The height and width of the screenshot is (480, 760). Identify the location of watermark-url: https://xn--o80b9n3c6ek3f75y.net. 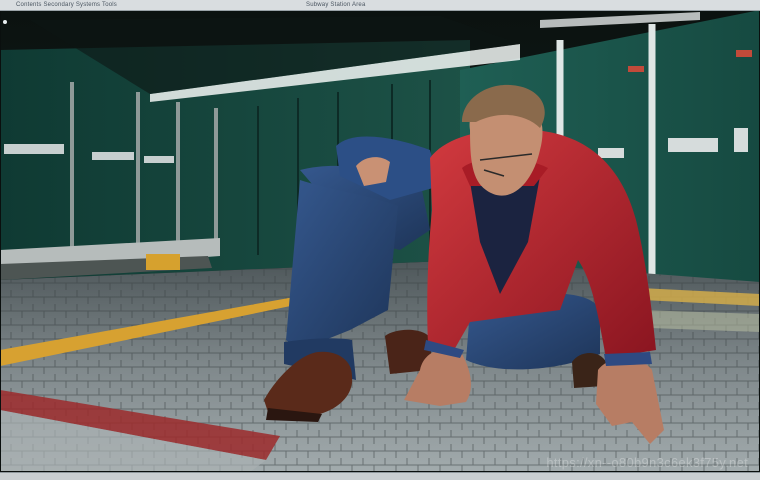
(647, 462).